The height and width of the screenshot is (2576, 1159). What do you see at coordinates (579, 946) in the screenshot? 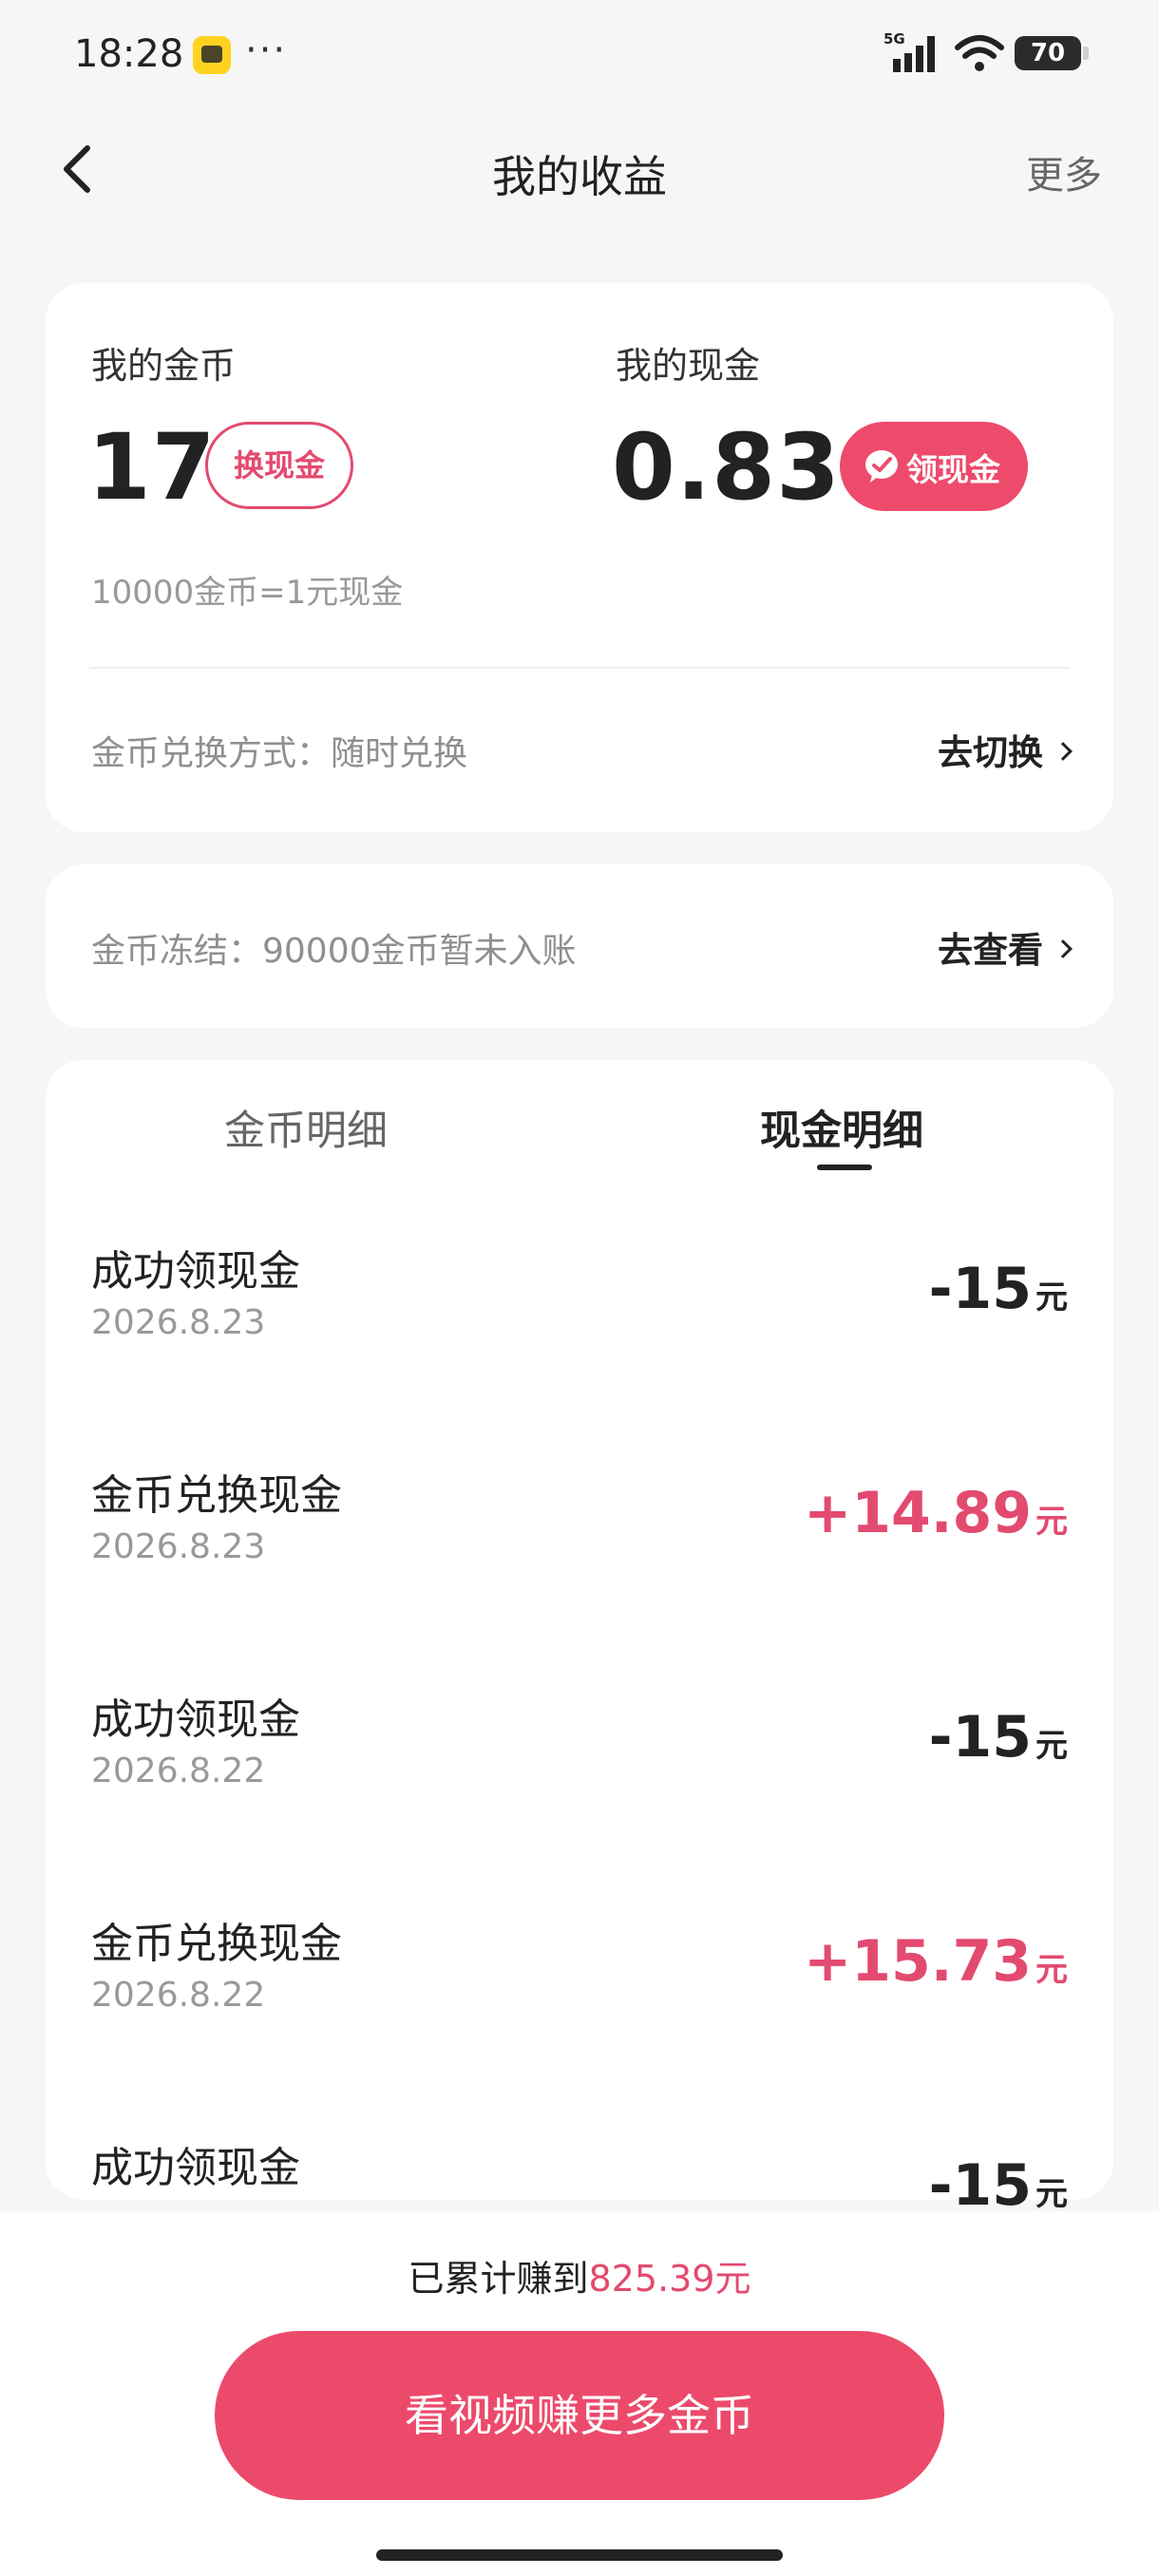
I see `frozen-coins-card: 金币冻结：90000金币暂未入账 去查看` at bounding box center [579, 946].